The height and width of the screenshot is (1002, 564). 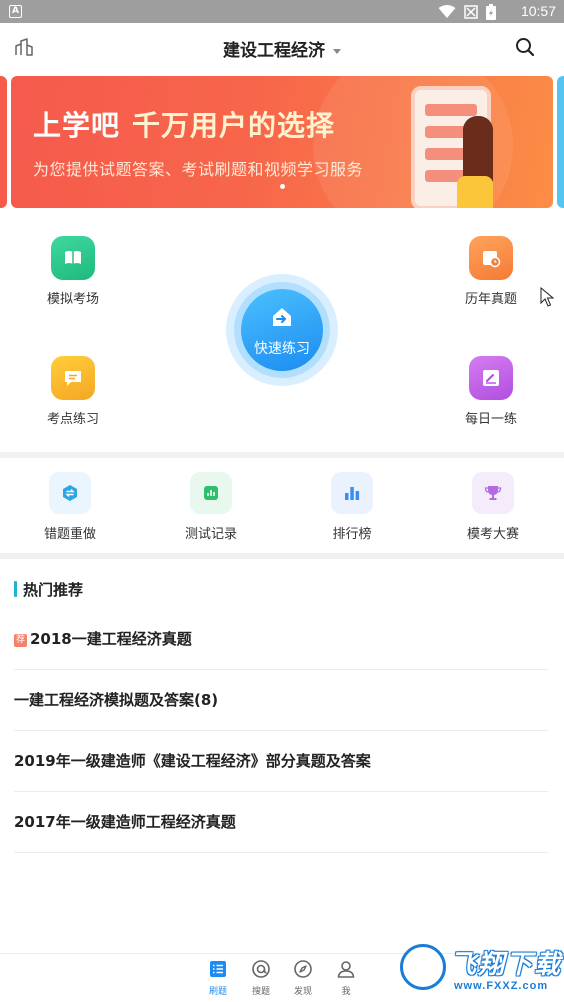 What do you see at coordinates (274, 51) in the screenshot?
I see `page-title: 建设工程经济` at bounding box center [274, 51].